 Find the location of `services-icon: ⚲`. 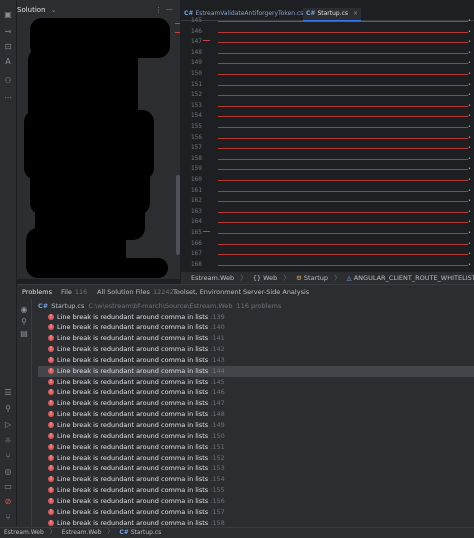

services-icon: ⚲ is located at coordinates (8, 409).